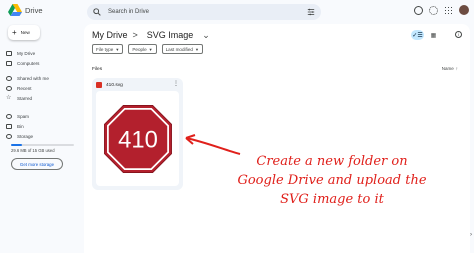  Describe the element at coordinates (26, 53) in the screenshot. I see `sidebar-item-label: My Drive` at that location.